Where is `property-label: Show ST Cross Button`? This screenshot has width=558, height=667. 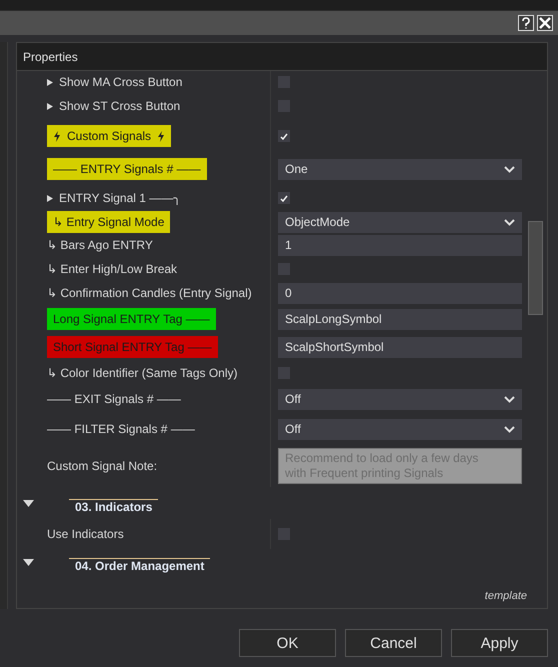 property-label: Show ST Cross Button is located at coordinates (119, 106).